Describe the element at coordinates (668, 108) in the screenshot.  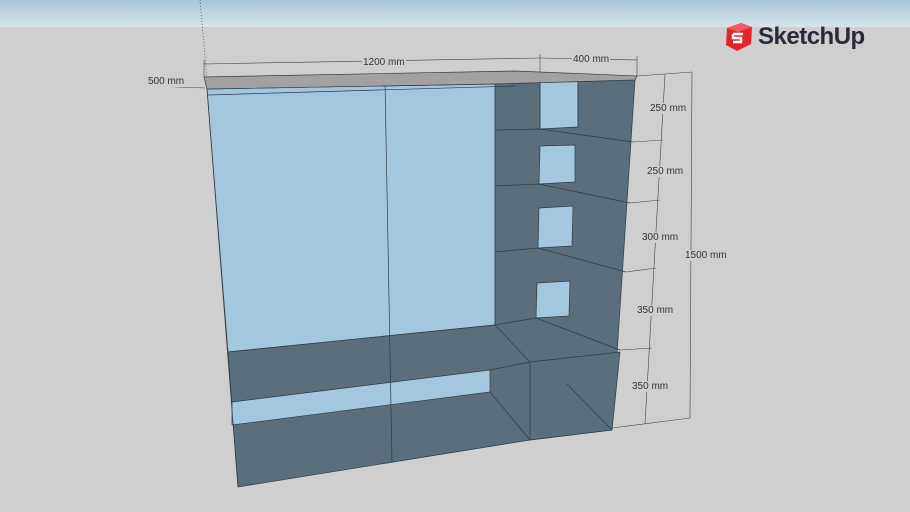
I see `dimension-shelf-1: 250 mm` at that location.